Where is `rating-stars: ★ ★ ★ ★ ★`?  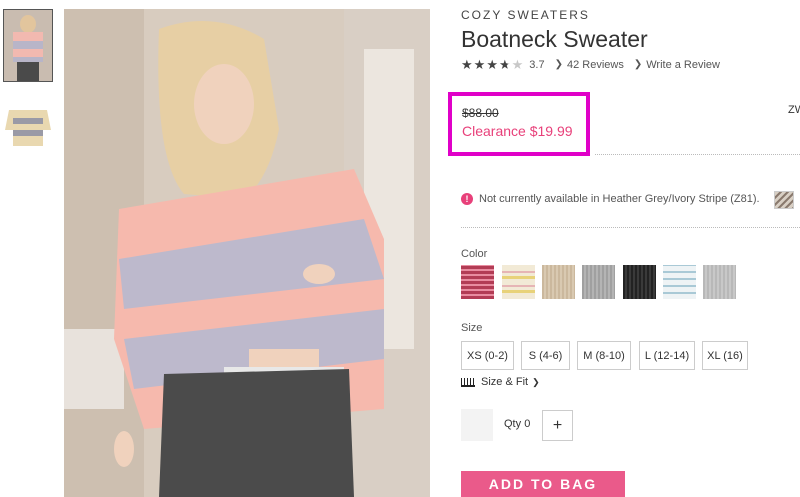 rating-stars: ★ ★ ★ ★ ★ is located at coordinates (492, 64).